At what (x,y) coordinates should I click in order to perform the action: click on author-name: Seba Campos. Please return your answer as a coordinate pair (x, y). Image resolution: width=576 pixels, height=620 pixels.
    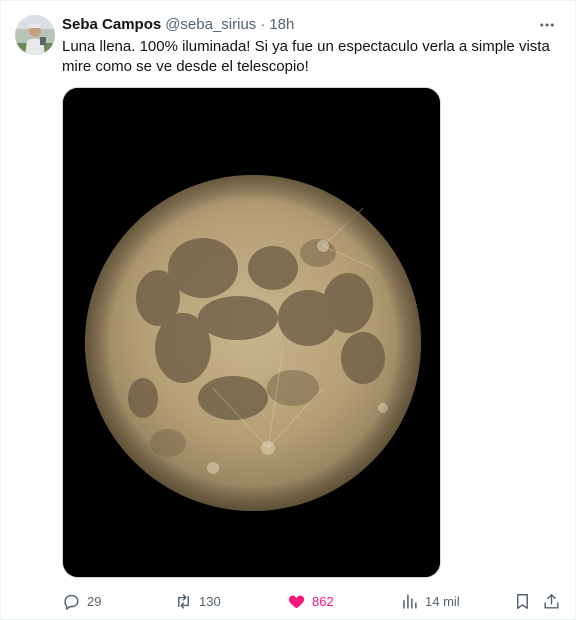
    Looking at the image, I should click on (111, 25).